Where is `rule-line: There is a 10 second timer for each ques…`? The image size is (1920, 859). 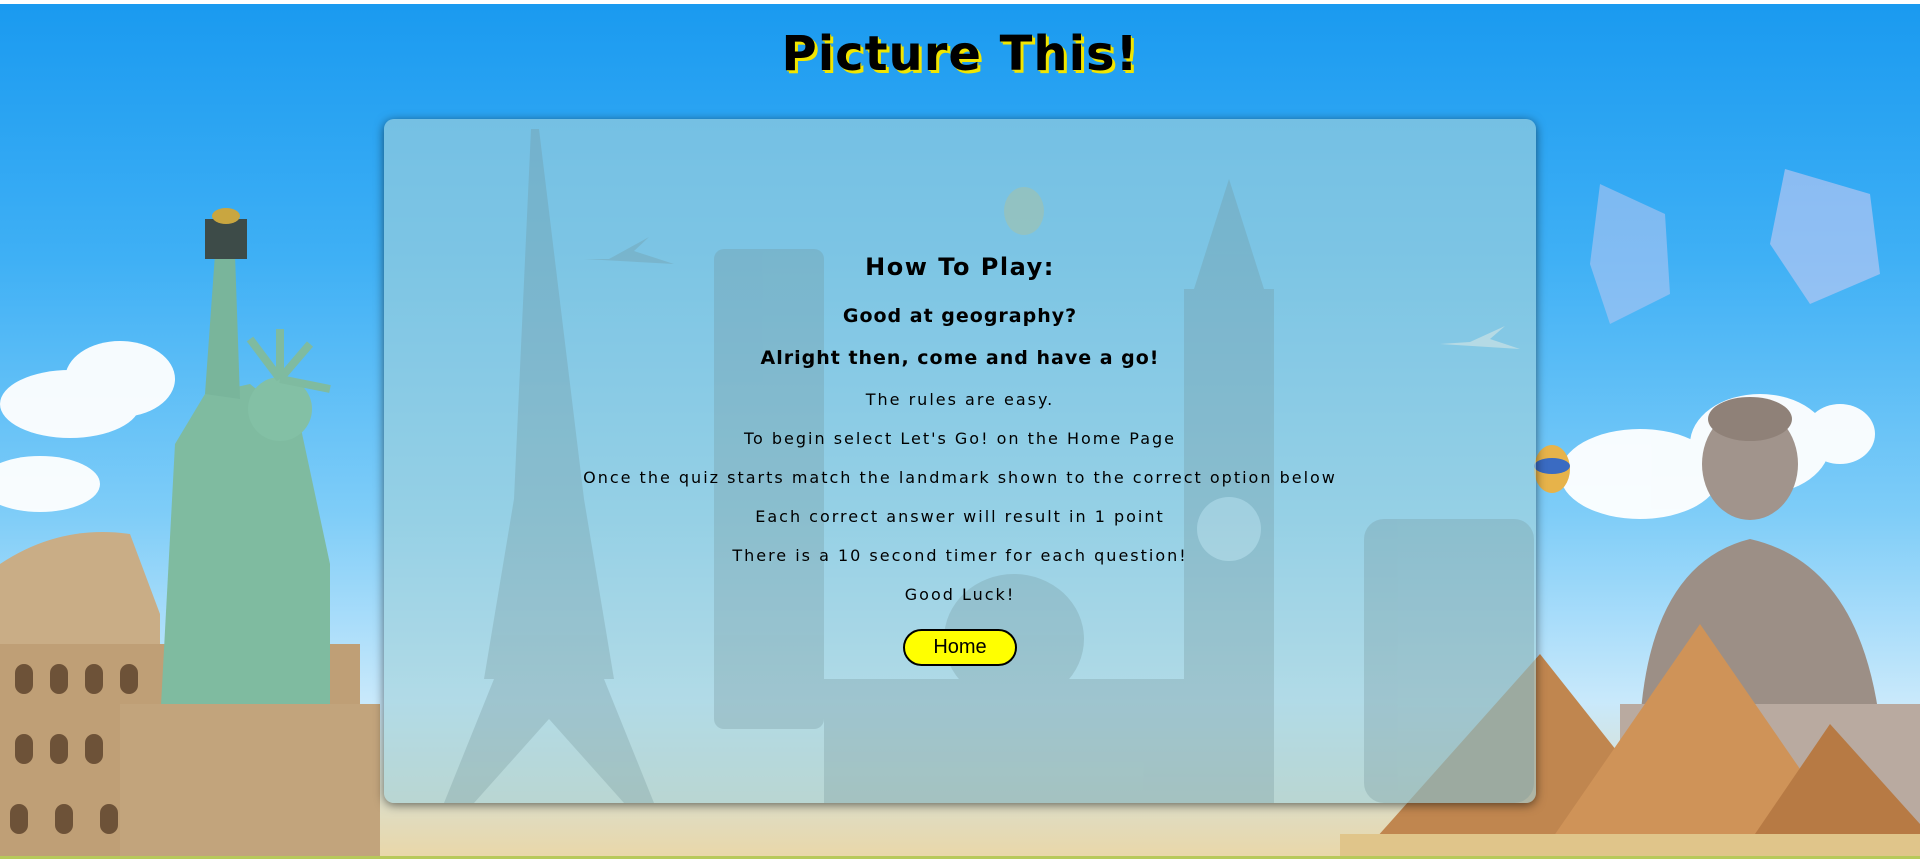 rule-line: There is a 10 second timer for each ques… is located at coordinates (960, 555).